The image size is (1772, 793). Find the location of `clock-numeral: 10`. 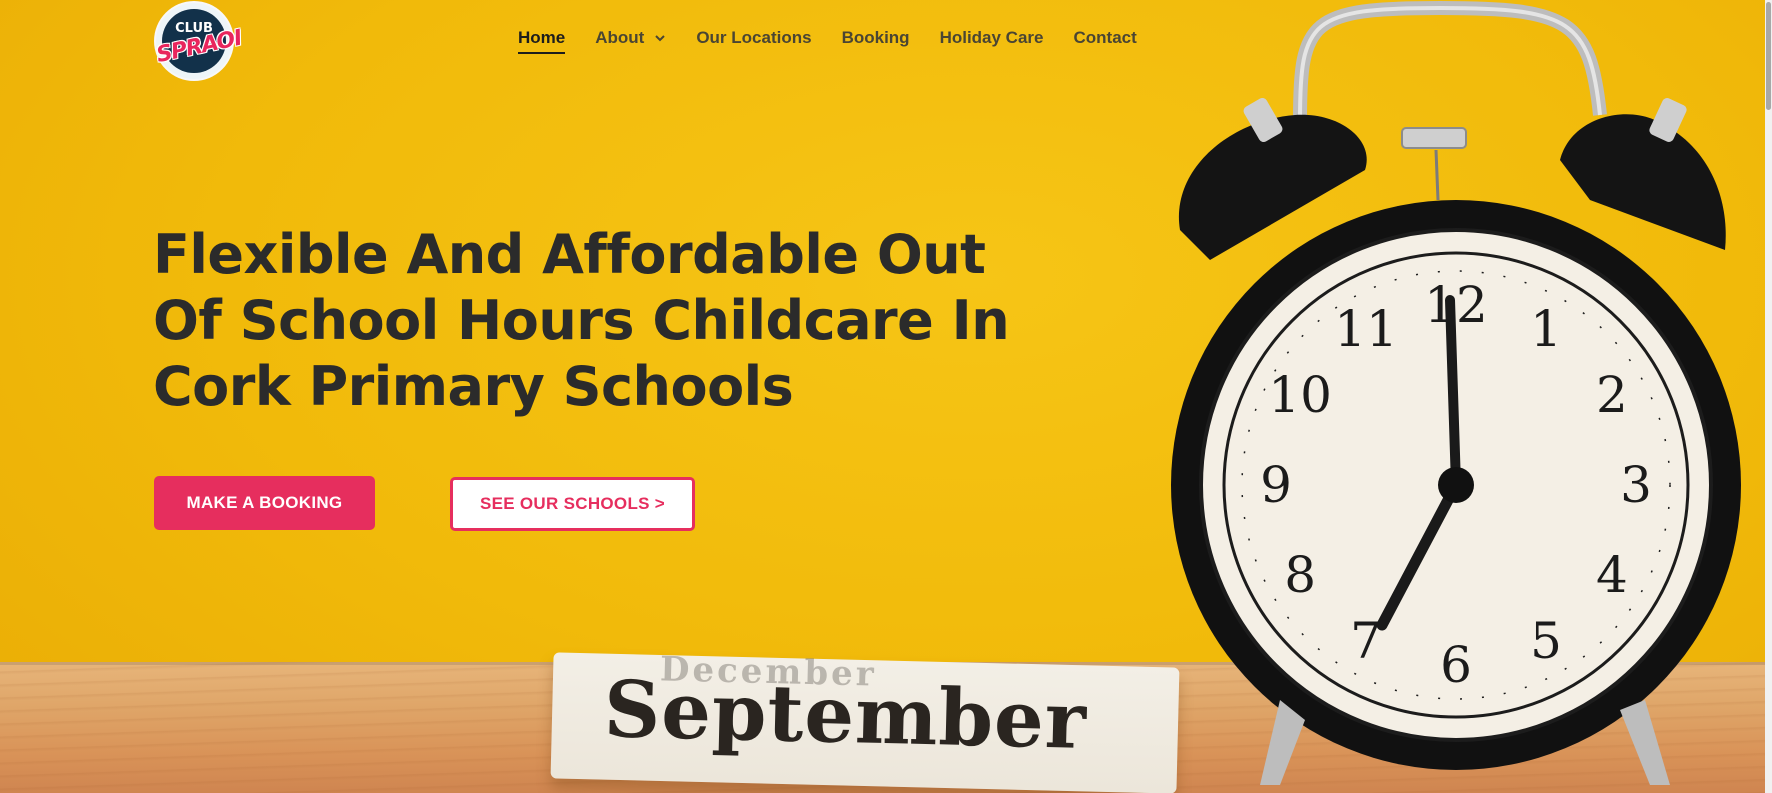

clock-numeral: 10 is located at coordinates (1300, 395).